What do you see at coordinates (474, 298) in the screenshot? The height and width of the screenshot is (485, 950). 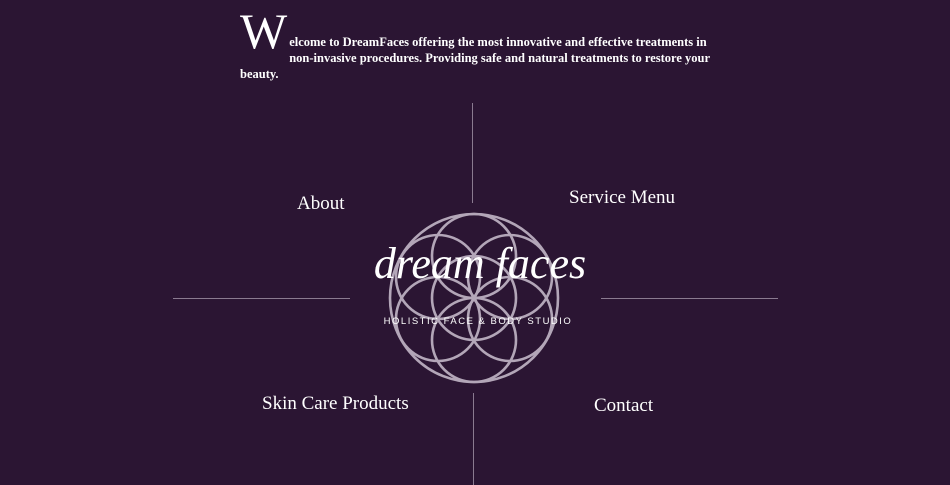 I see `flower-of-life-icon` at bounding box center [474, 298].